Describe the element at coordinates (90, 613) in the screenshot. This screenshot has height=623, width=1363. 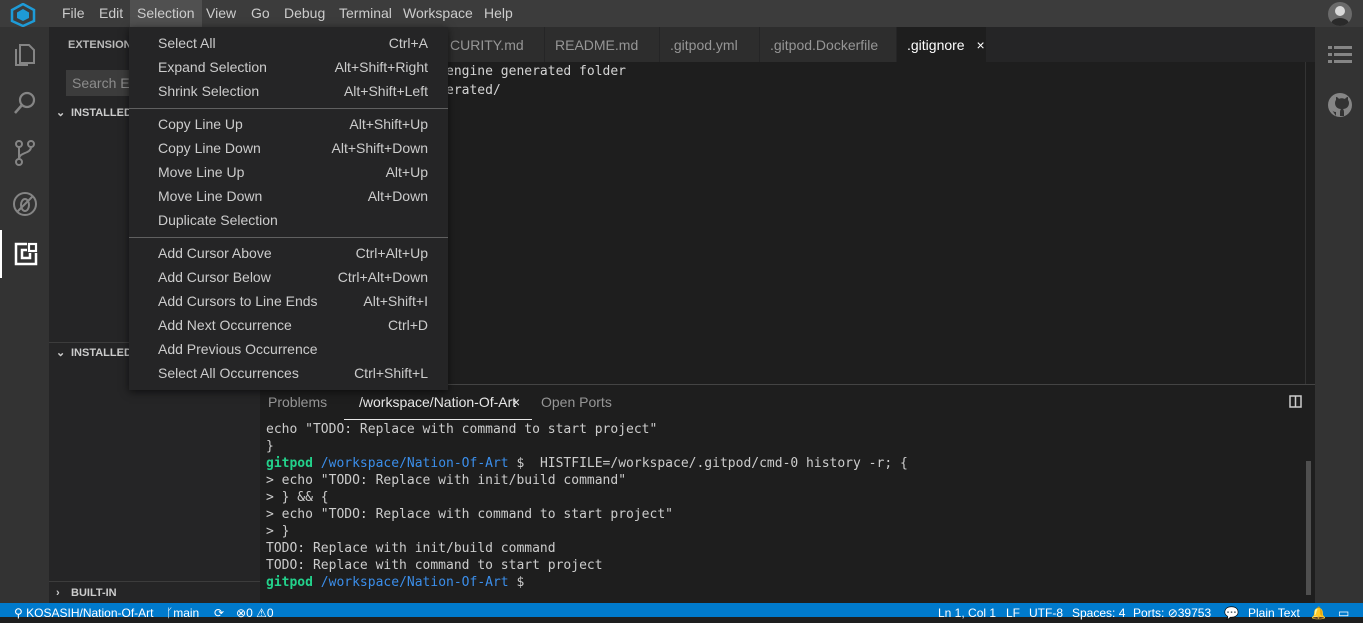
I see `repo-label: KOSASIH/Nation-Of-Art` at that location.